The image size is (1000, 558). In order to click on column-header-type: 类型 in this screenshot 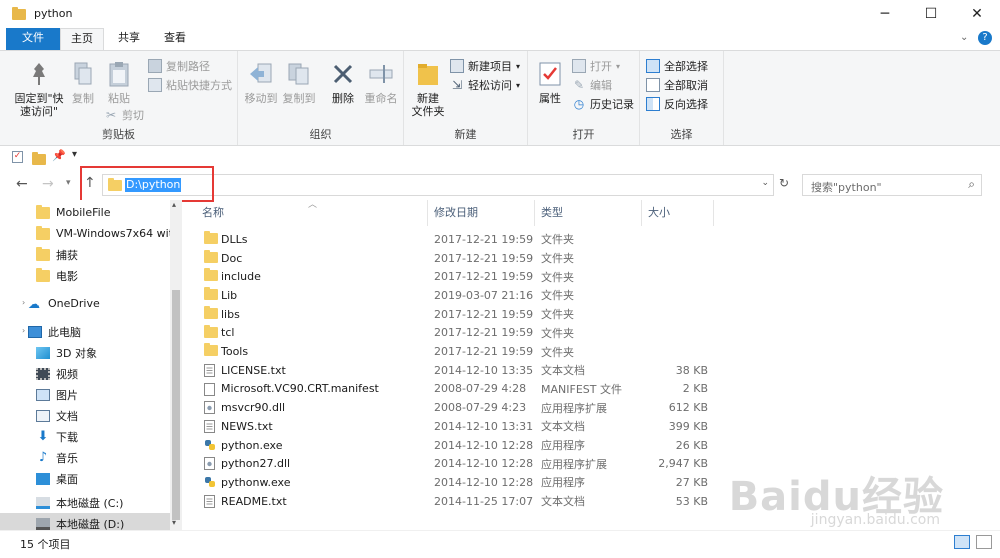, I will do `click(588, 213)`.